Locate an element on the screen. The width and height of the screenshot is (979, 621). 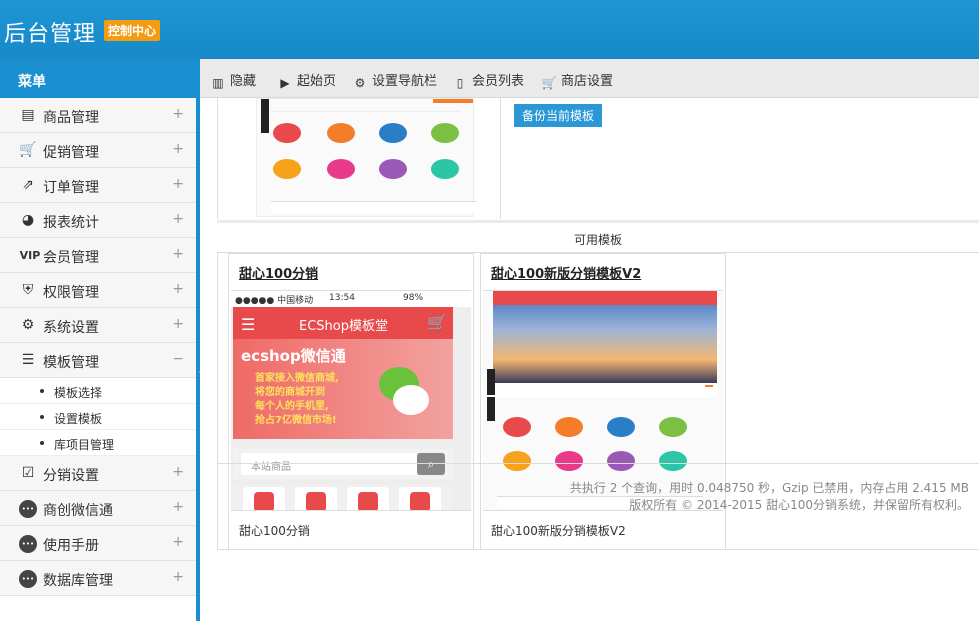
sidebar-subitem: 库项目管理 is located at coordinates (98, 443).